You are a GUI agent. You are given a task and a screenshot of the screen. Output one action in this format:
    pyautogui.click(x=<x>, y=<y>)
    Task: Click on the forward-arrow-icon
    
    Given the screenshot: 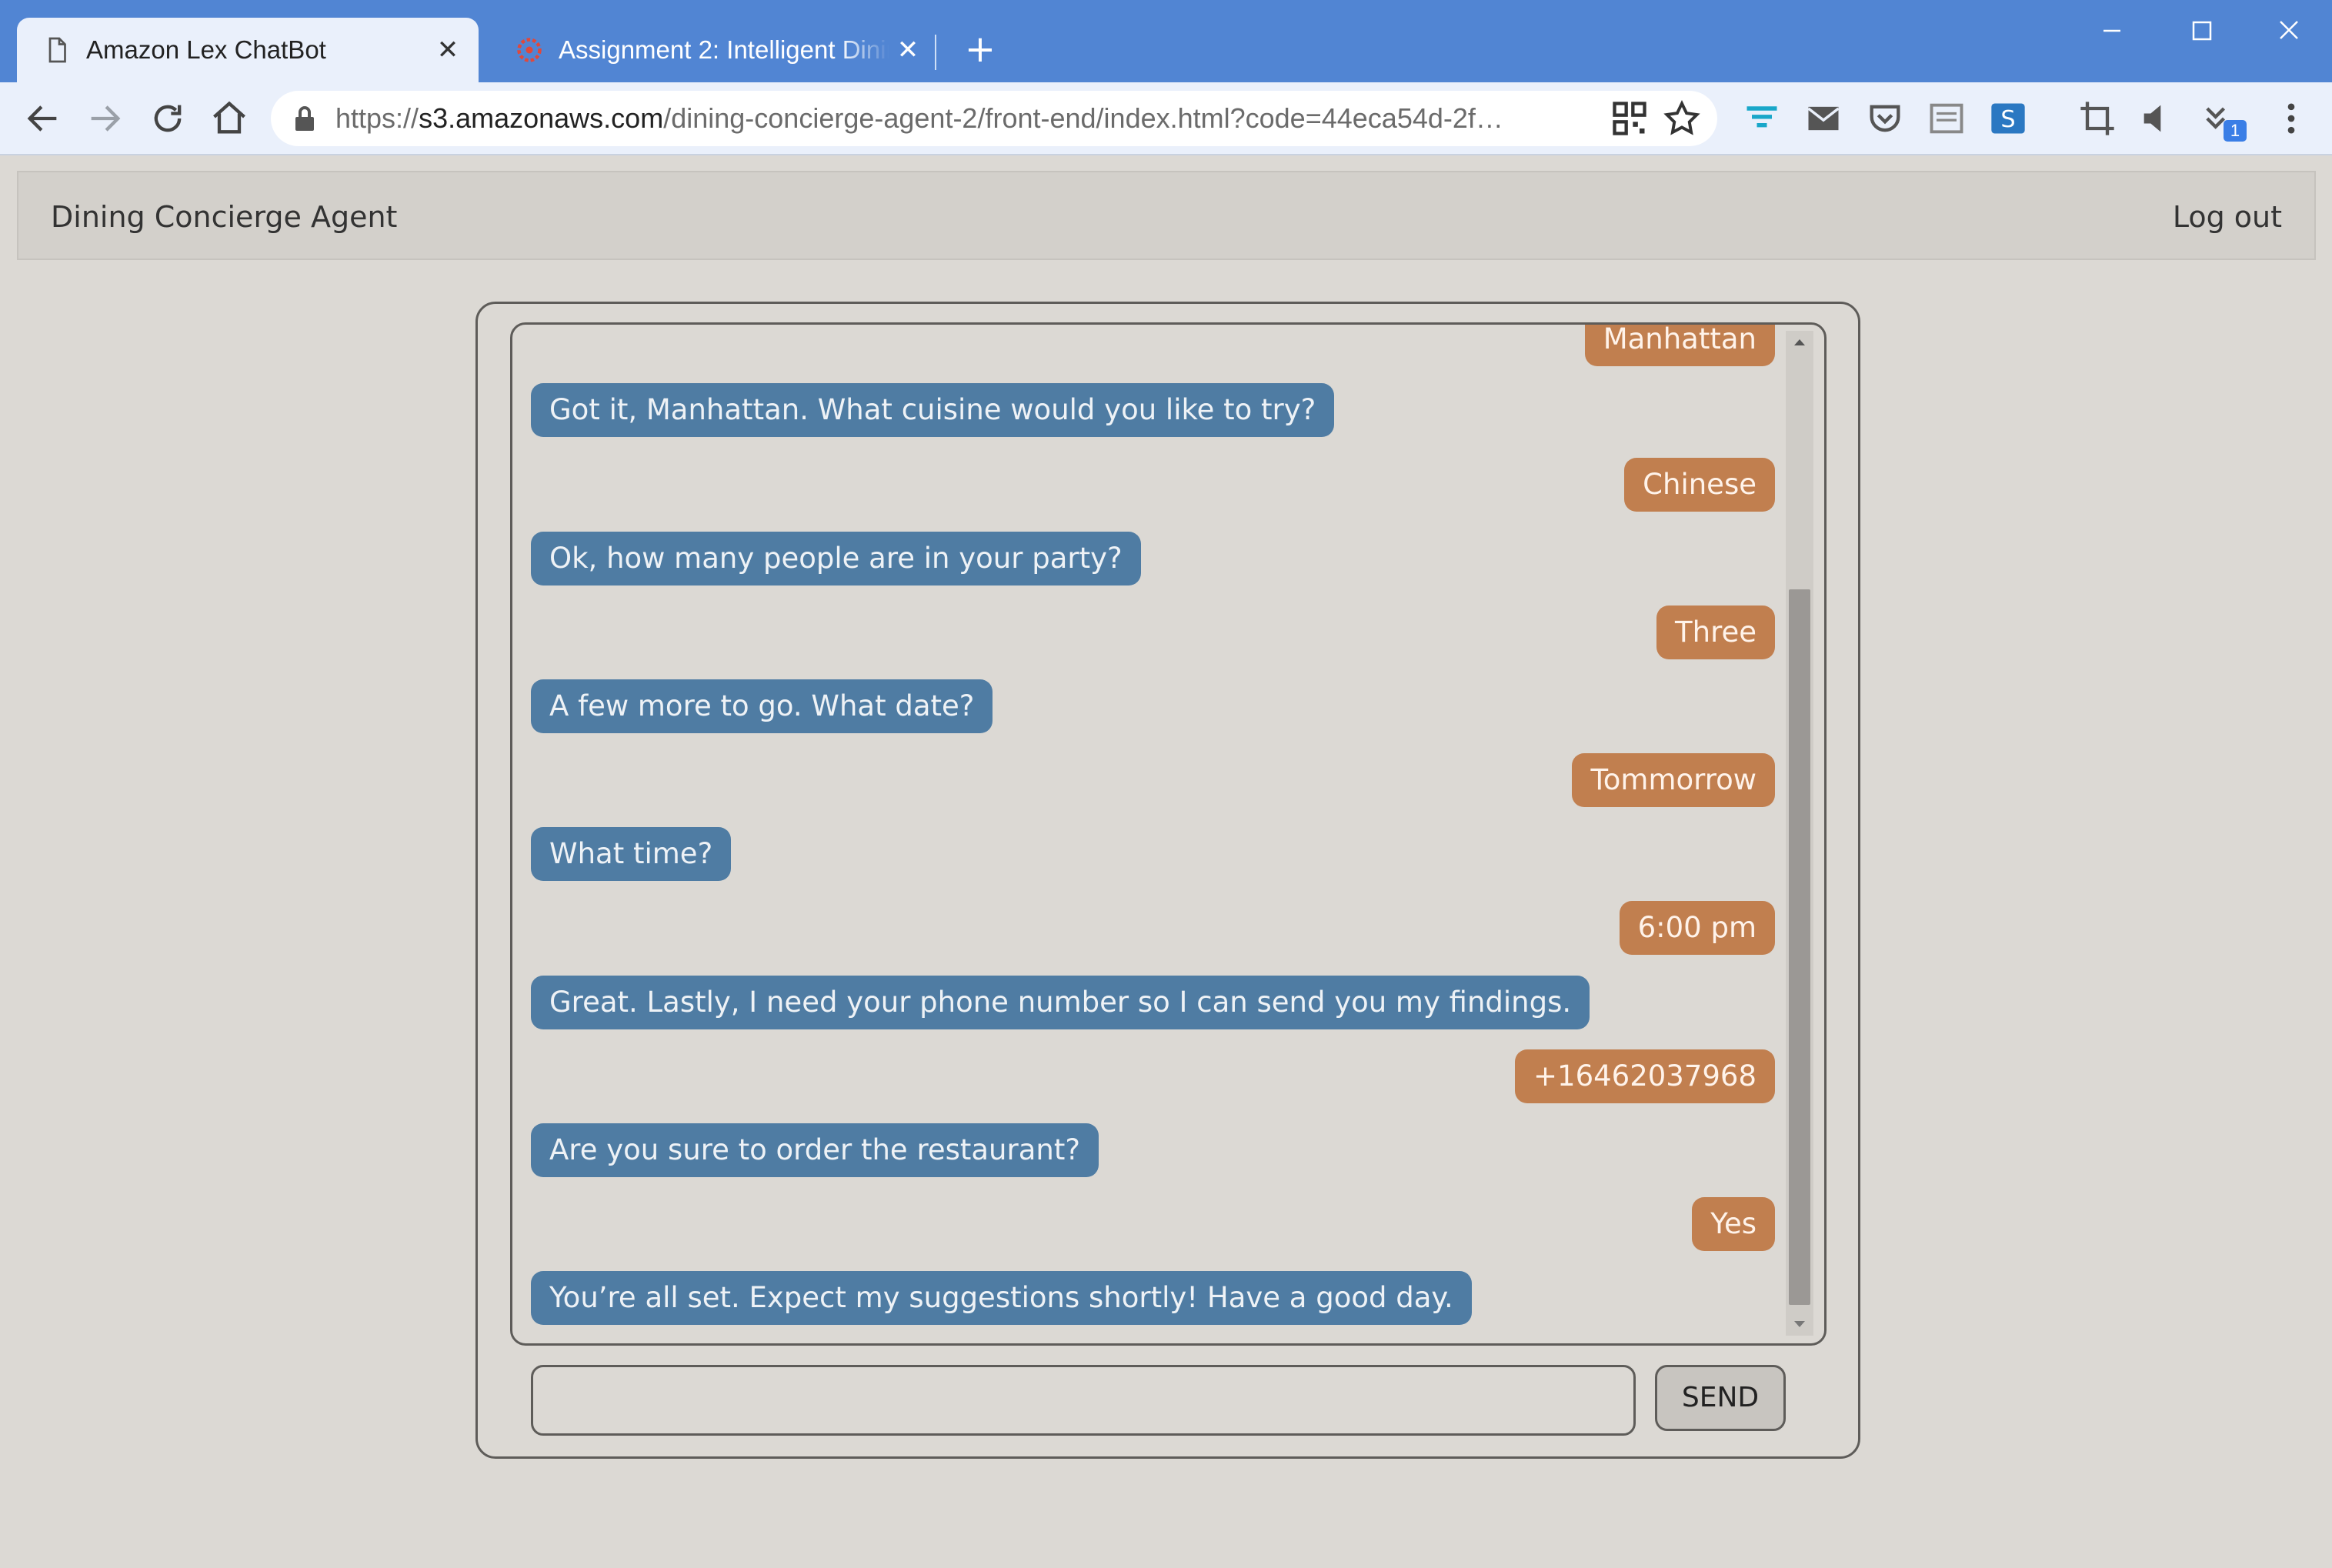 What is the action you would take?
    pyautogui.click(x=105, y=118)
    